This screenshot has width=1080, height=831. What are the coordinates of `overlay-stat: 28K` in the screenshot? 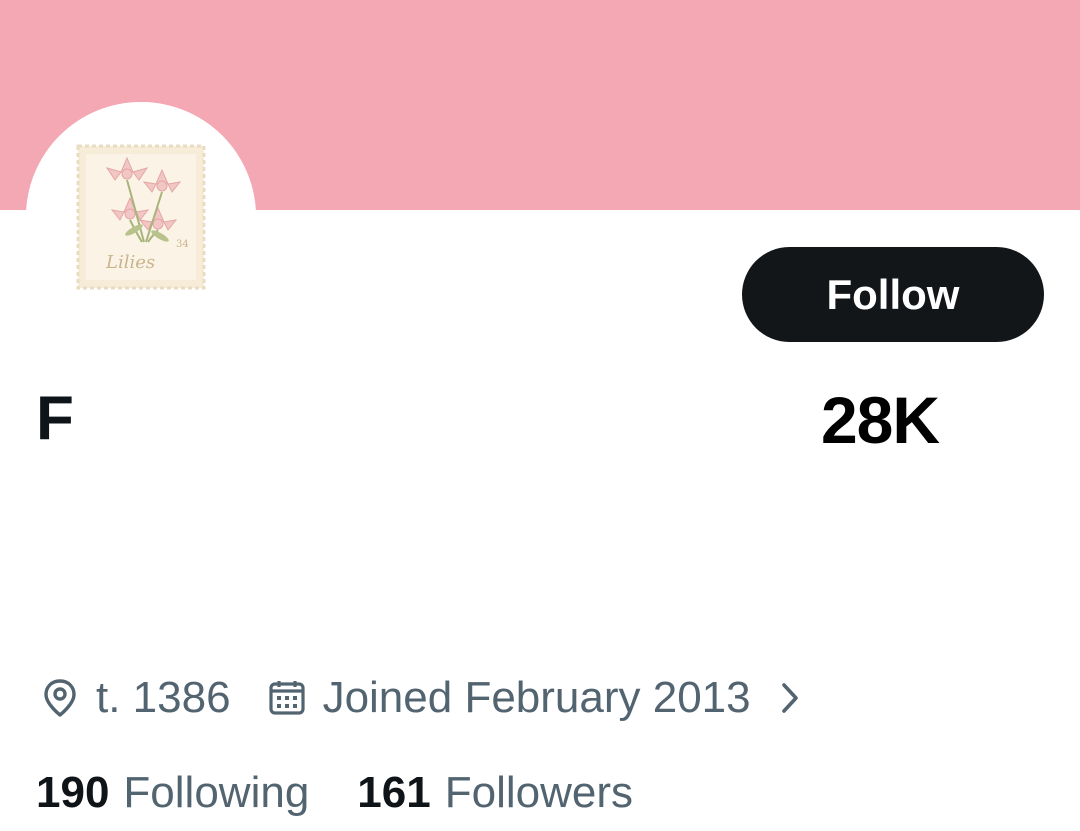 It's located at (880, 420).